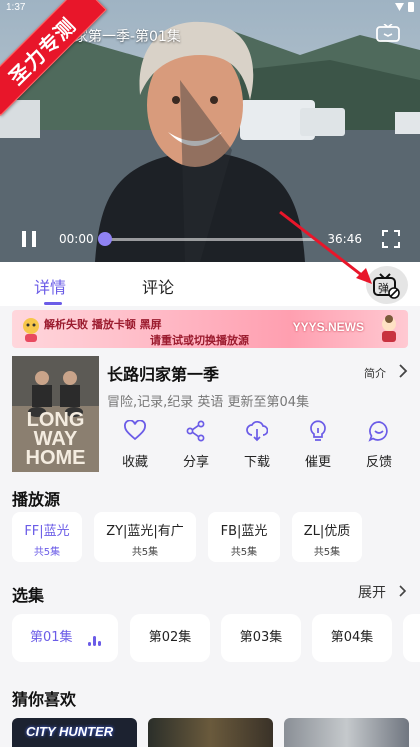 The image size is (420, 747). I want to click on feedback-label: 反馈, so click(378, 462).